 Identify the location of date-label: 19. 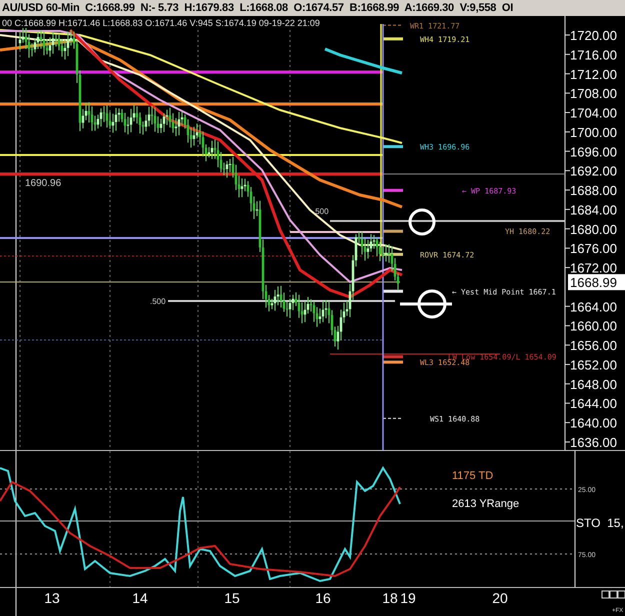
(408, 598).